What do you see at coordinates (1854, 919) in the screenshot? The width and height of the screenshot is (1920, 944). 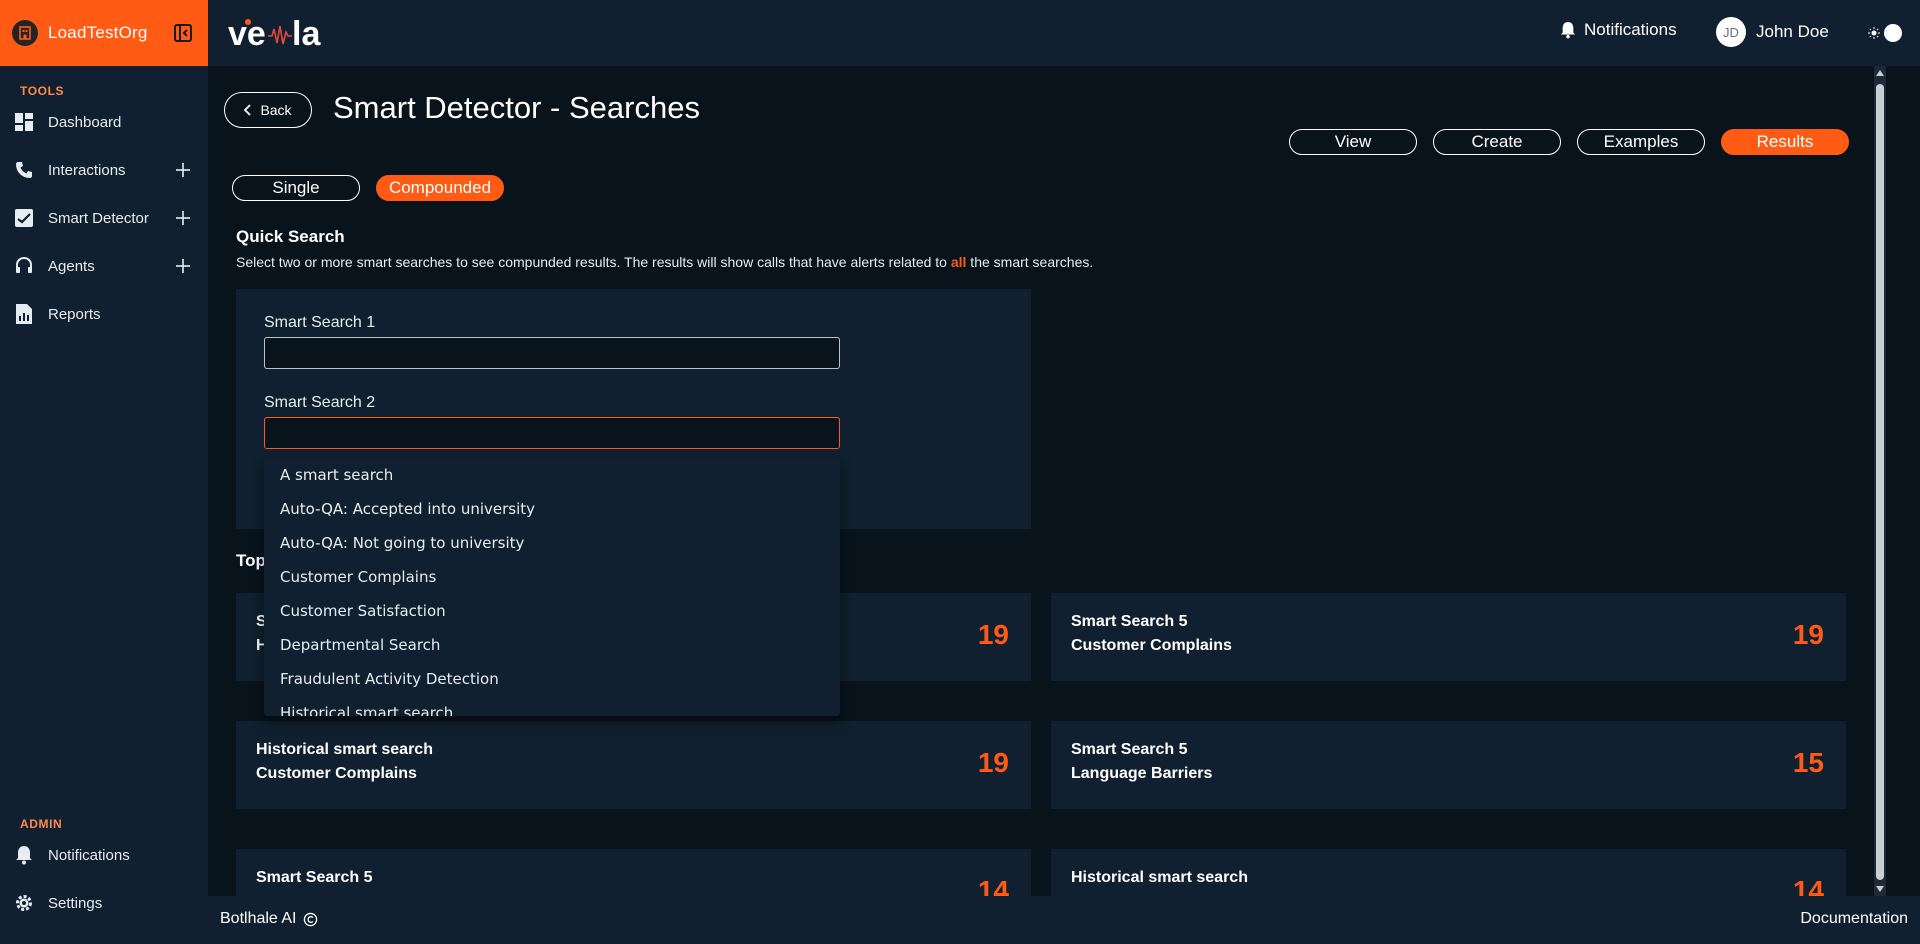 I see `documentation-link: Documentation` at bounding box center [1854, 919].